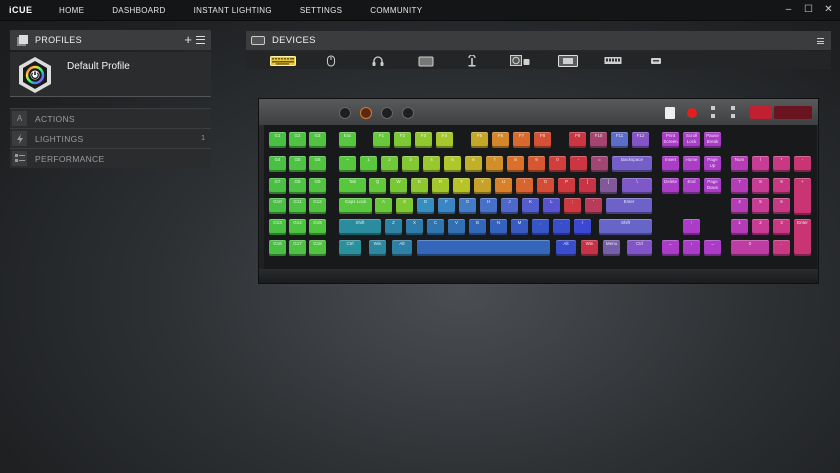 The image size is (840, 473). I want to click on key-f11: F11, so click(619, 140).